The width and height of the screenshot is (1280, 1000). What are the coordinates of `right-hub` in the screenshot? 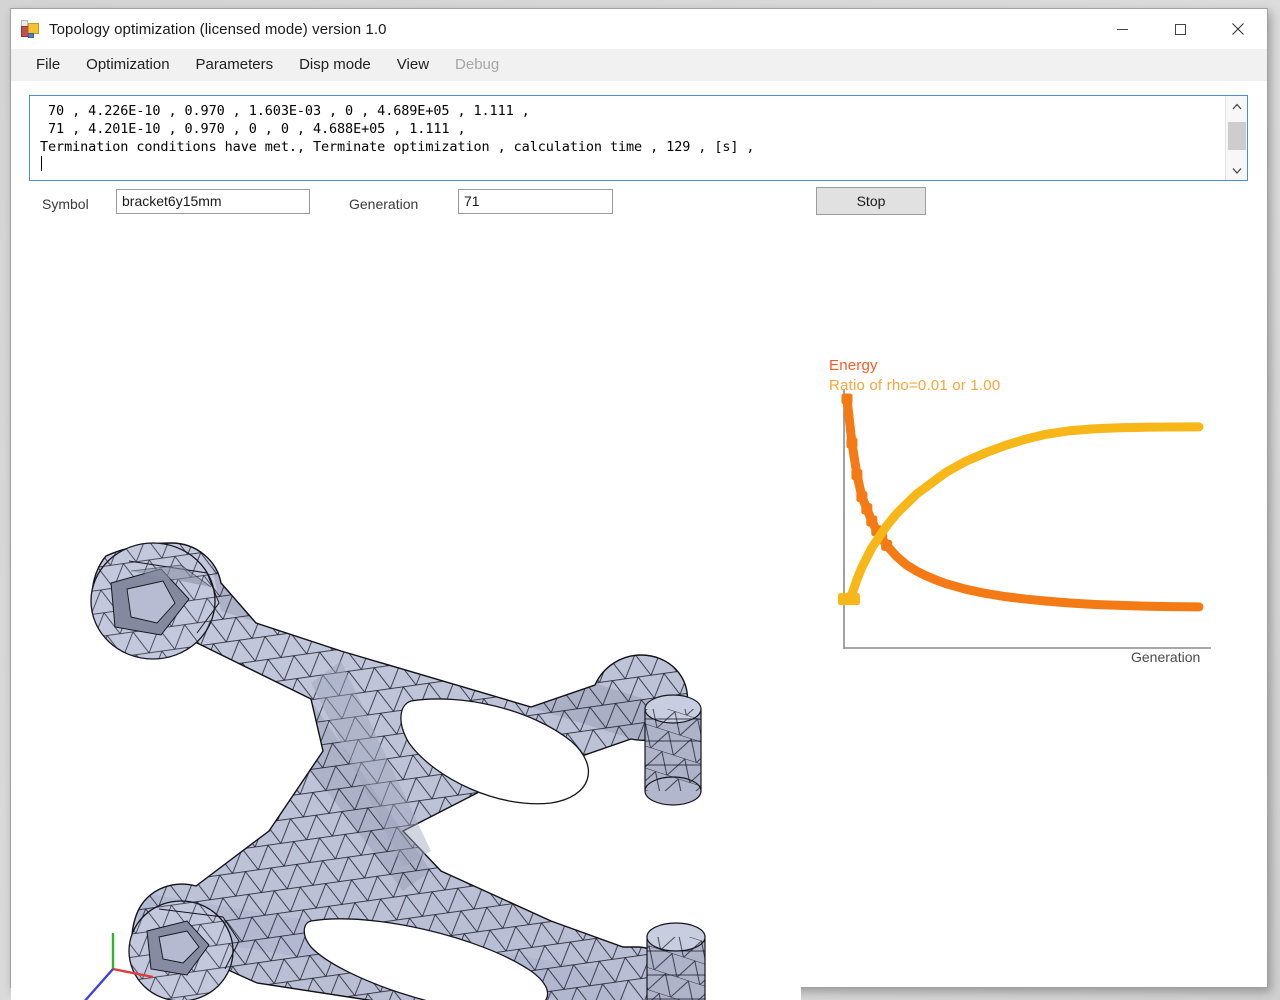 It's located at (673, 750).